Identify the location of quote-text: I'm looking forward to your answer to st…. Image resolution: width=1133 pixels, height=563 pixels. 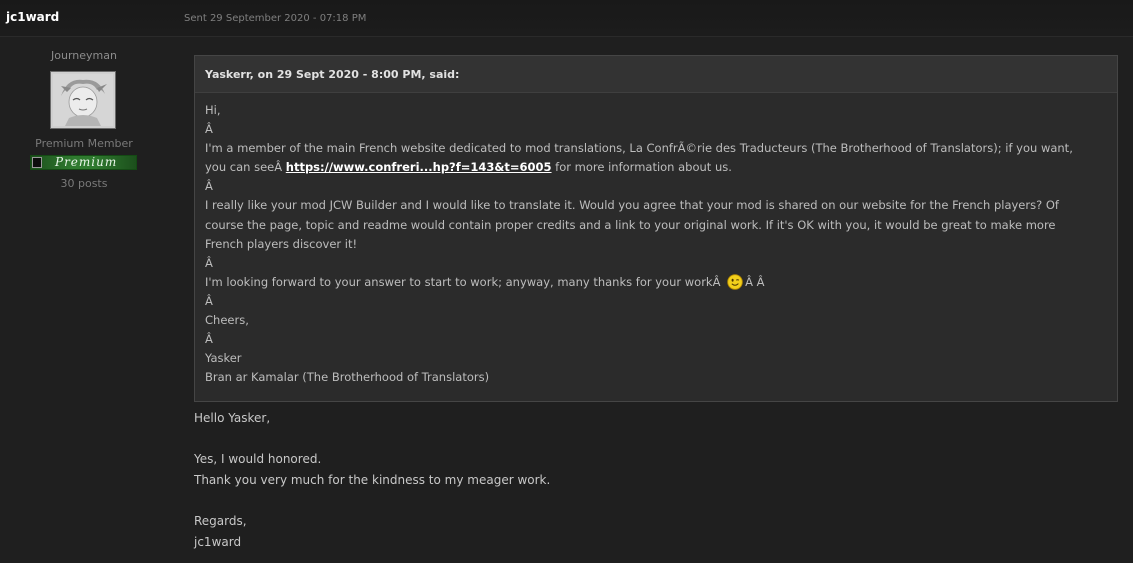
(465, 281).